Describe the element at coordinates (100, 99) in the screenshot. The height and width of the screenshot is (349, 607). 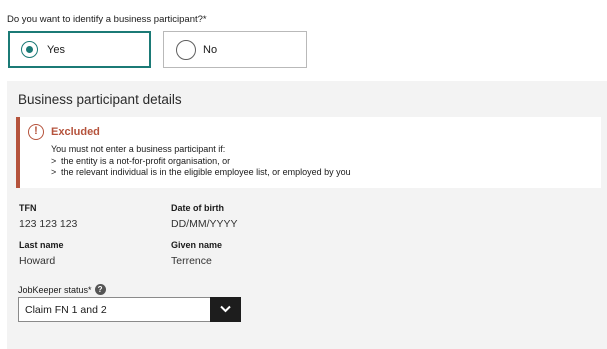
I see `panel-title: Business participant details` at that location.